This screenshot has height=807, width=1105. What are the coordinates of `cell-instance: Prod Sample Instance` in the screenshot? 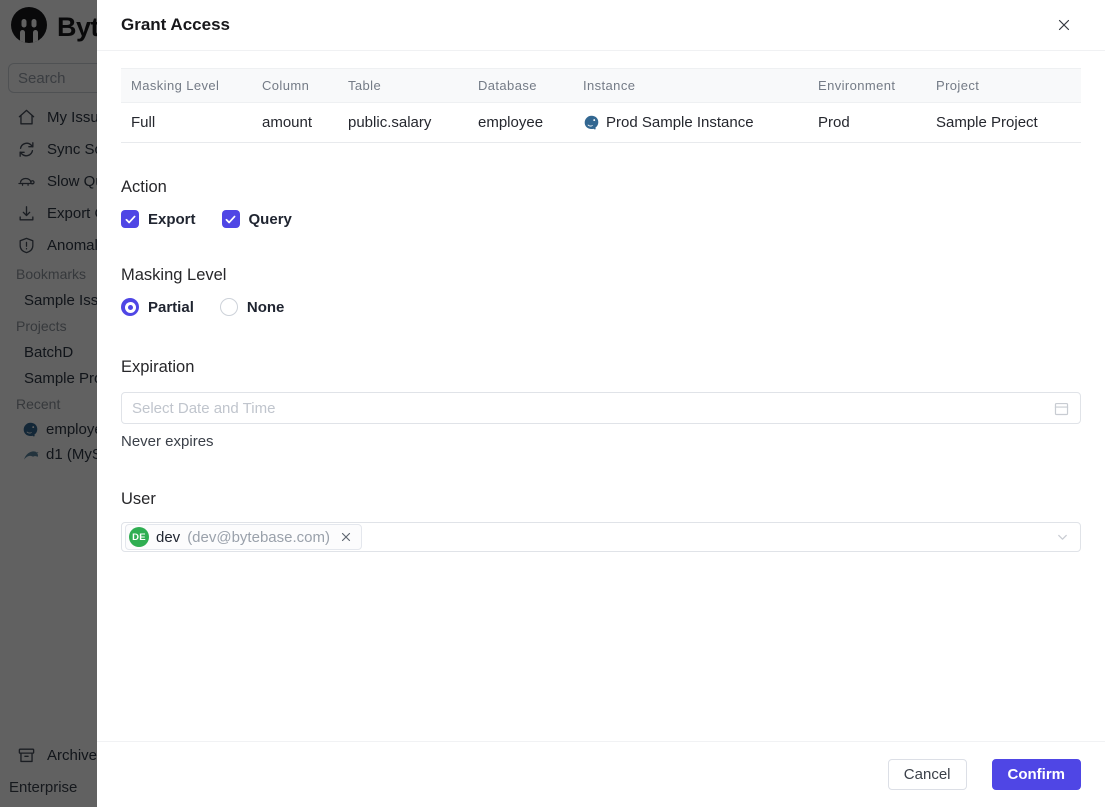 It's located at (688, 122).